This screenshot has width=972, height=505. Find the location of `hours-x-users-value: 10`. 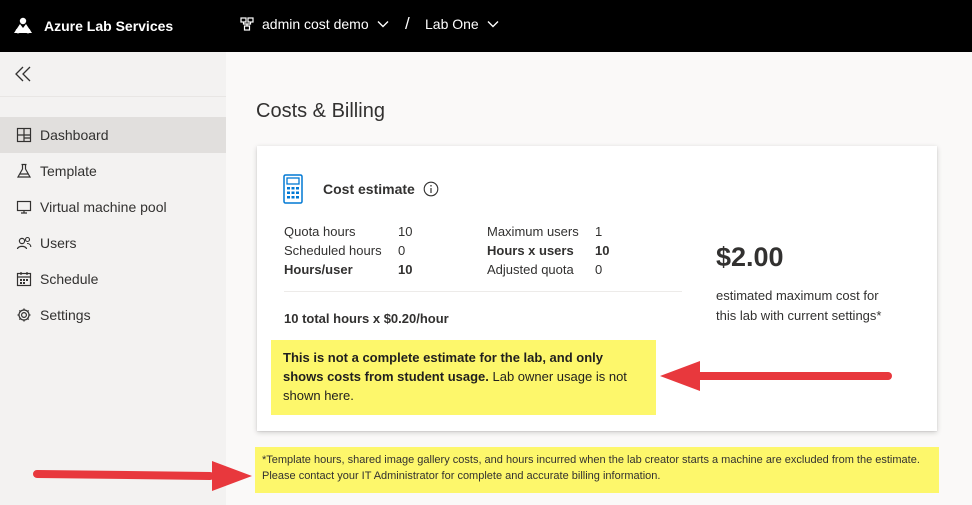

hours-x-users-value: 10 is located at coordinates (602, 250).